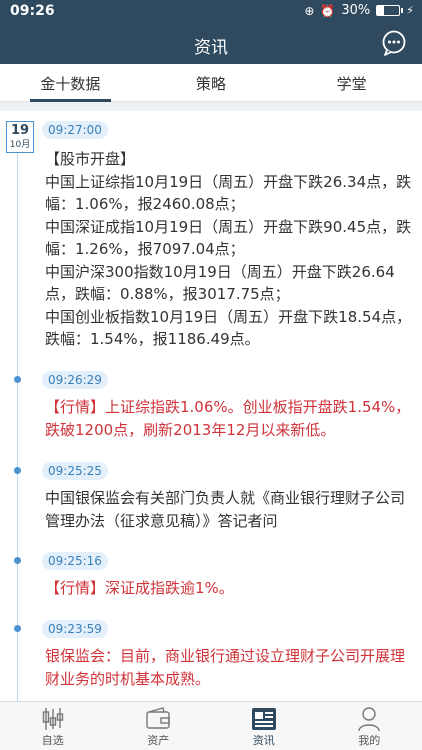 Image resolution: width=422 pixels, height=750 pixels. What do you see at coordinates (75, 130) in the screenshot?
I see `news-time: 09:27:00` at bounding box center [75, 130].